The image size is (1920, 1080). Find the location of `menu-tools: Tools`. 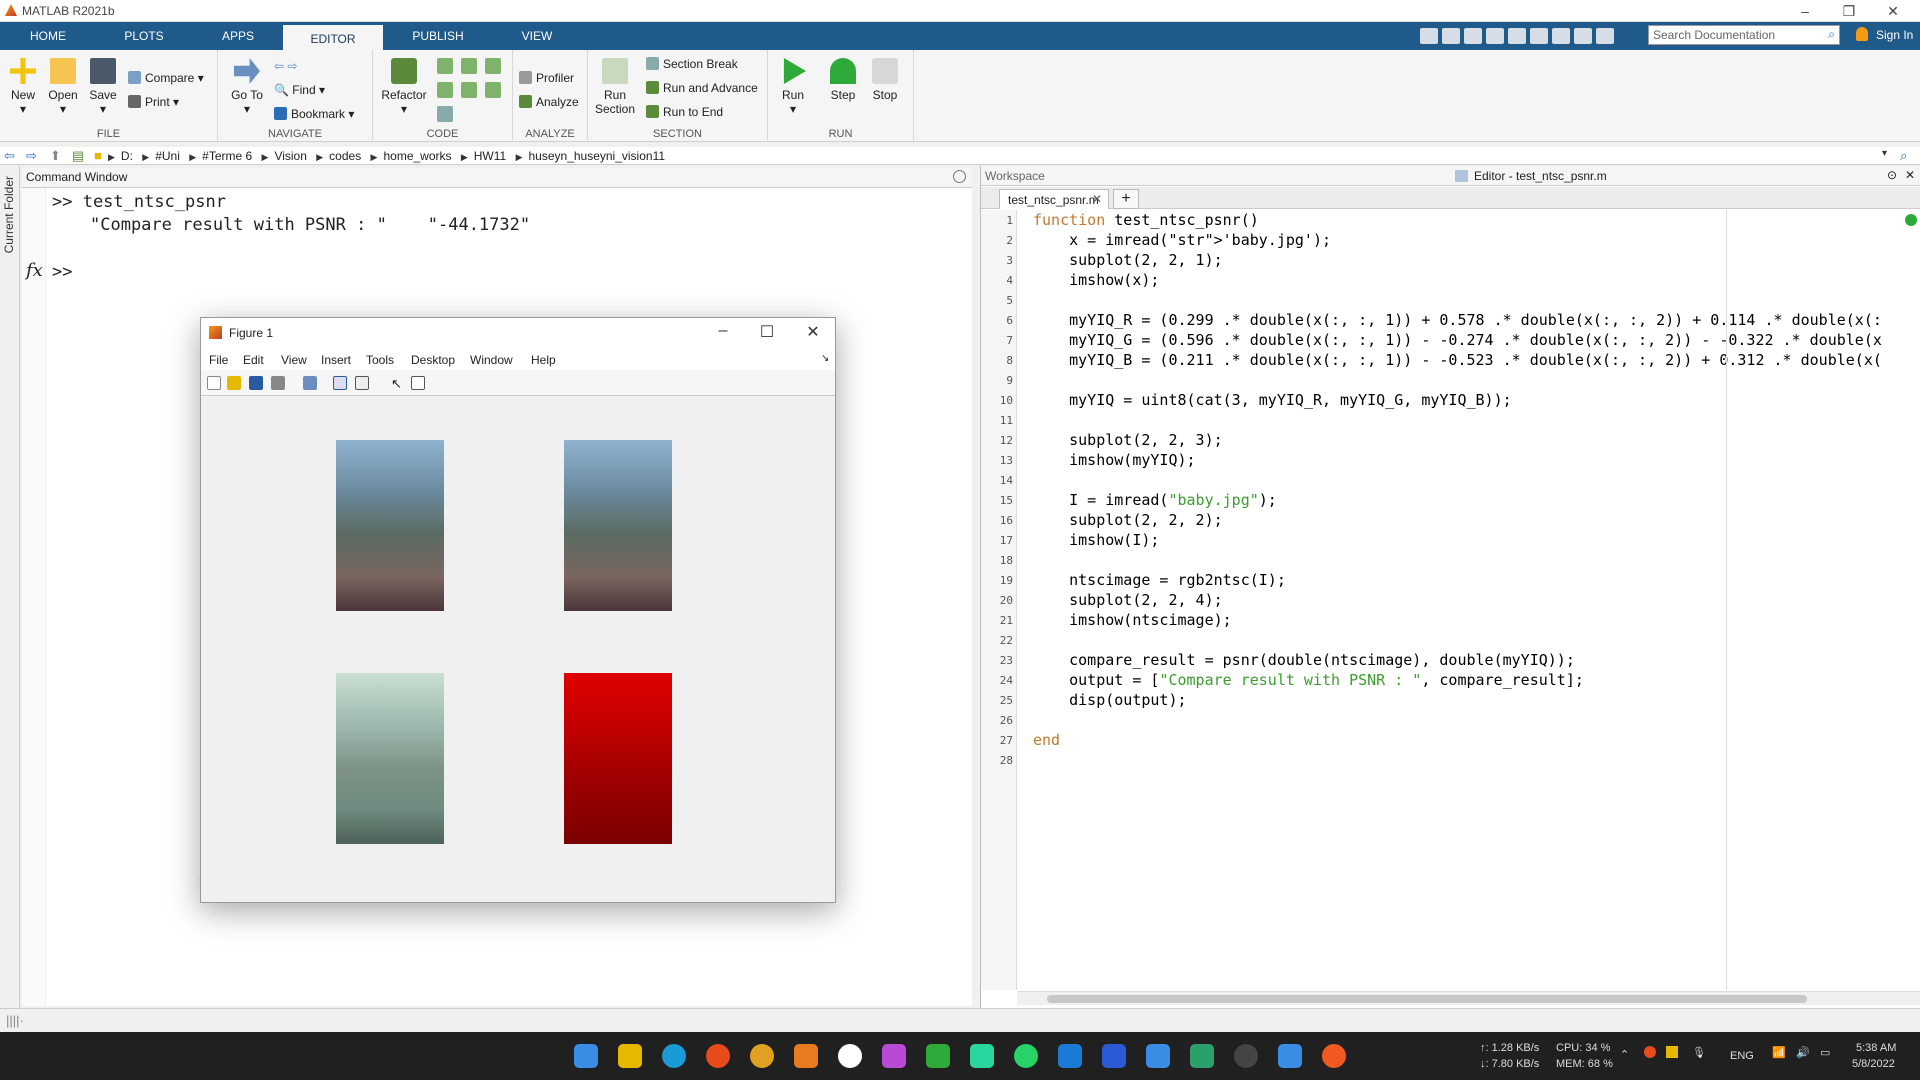

menu-tools: Tools is located at coordinates (380, 360).